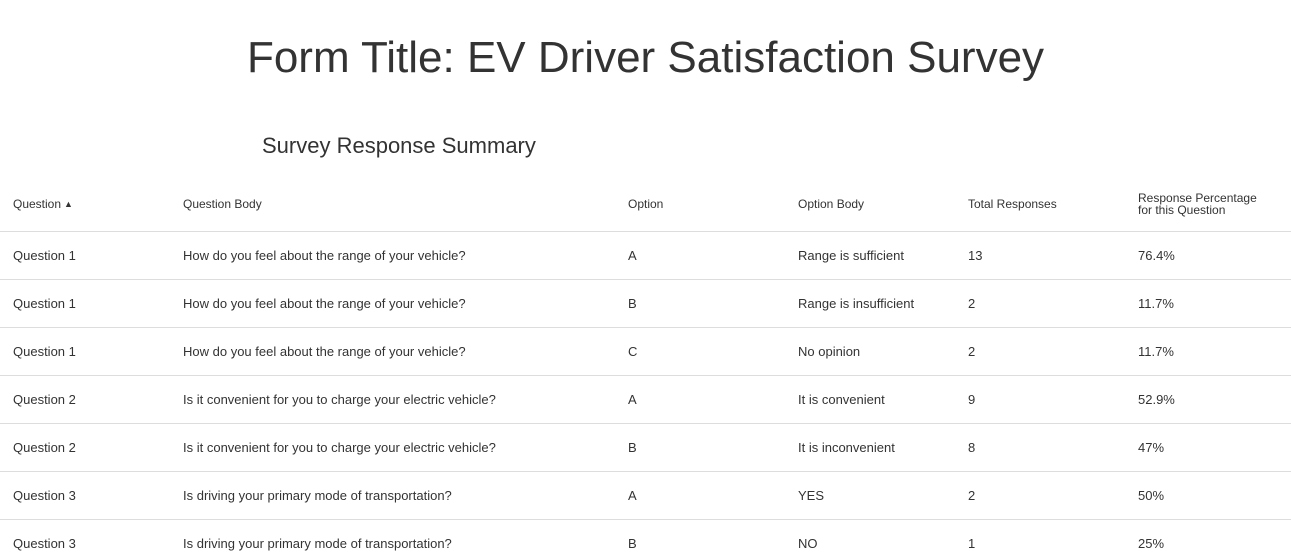 The image size is (1291, 560). What do you see at coordinates (392, 204) in the screenshot?
I see `column-header-question-body: Question Body` at bounding box center [392, 204].